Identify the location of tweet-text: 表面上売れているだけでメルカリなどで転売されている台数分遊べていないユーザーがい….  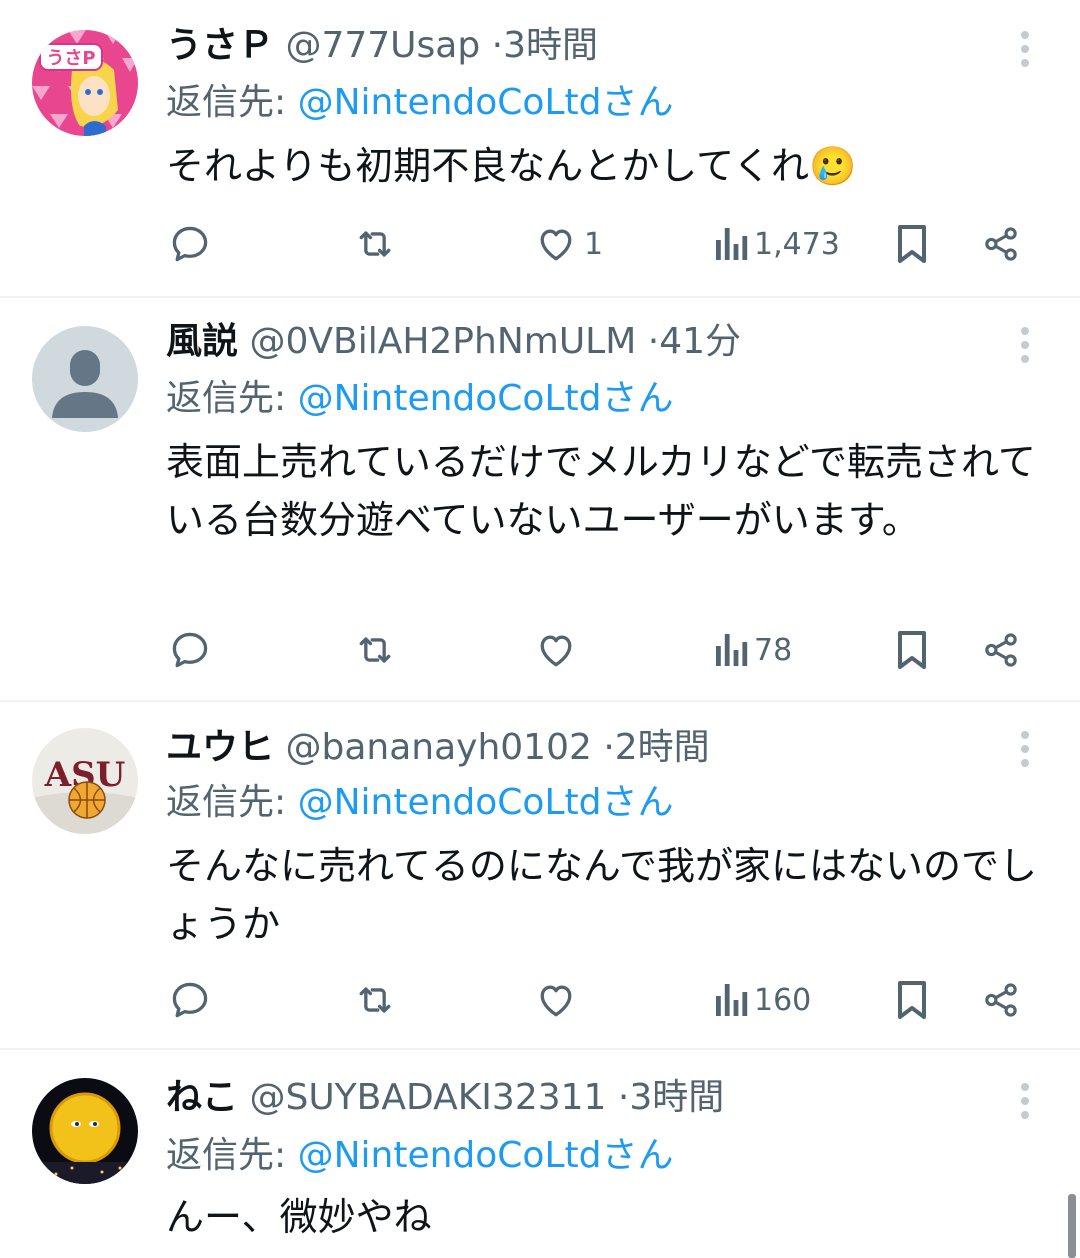
(601, 491).